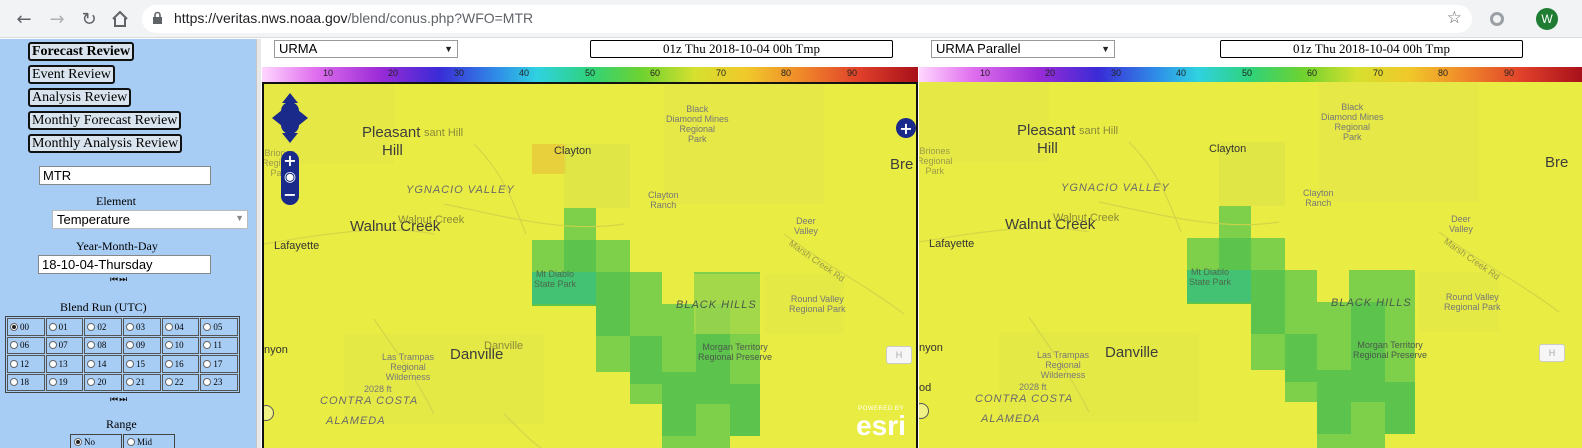  Describe the element at coordinates (105, 120) in the screenshot. I see `monthly-forecast-review-button: Monthly Forecast Review` at that location.